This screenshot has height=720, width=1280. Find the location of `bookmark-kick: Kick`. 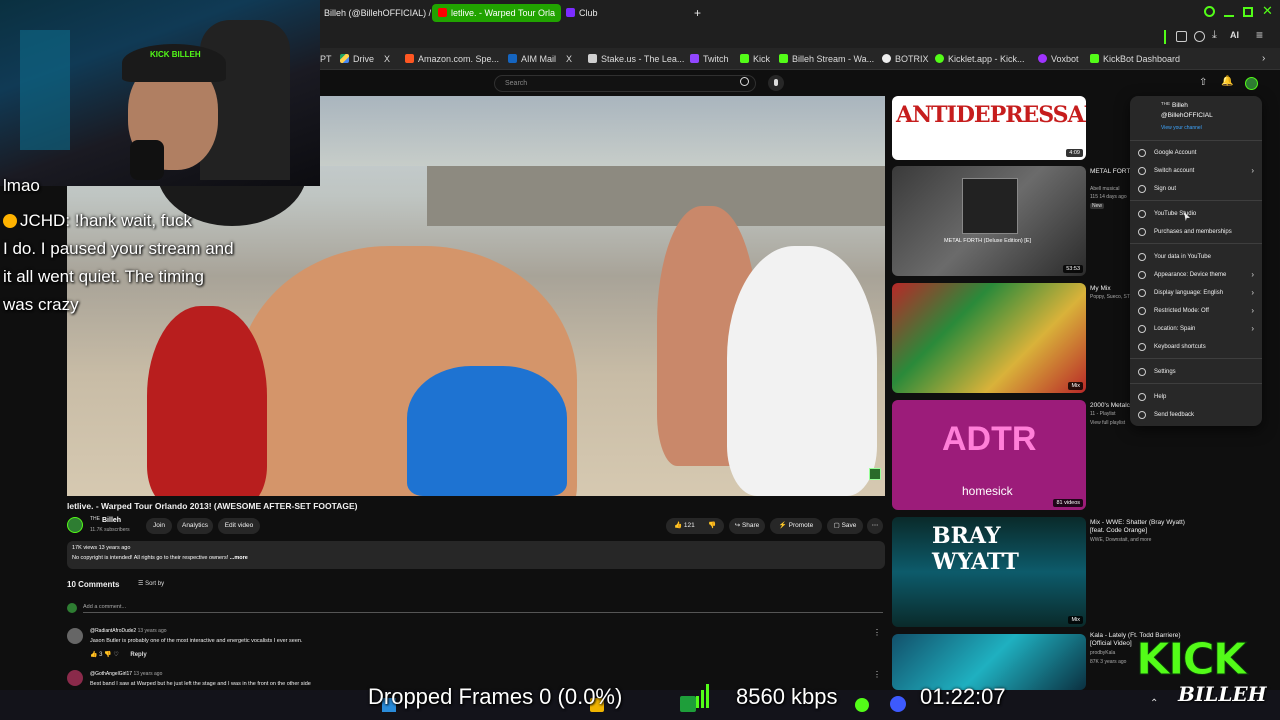

bookmark-kick: Kick is located at coordinates (755, 59).